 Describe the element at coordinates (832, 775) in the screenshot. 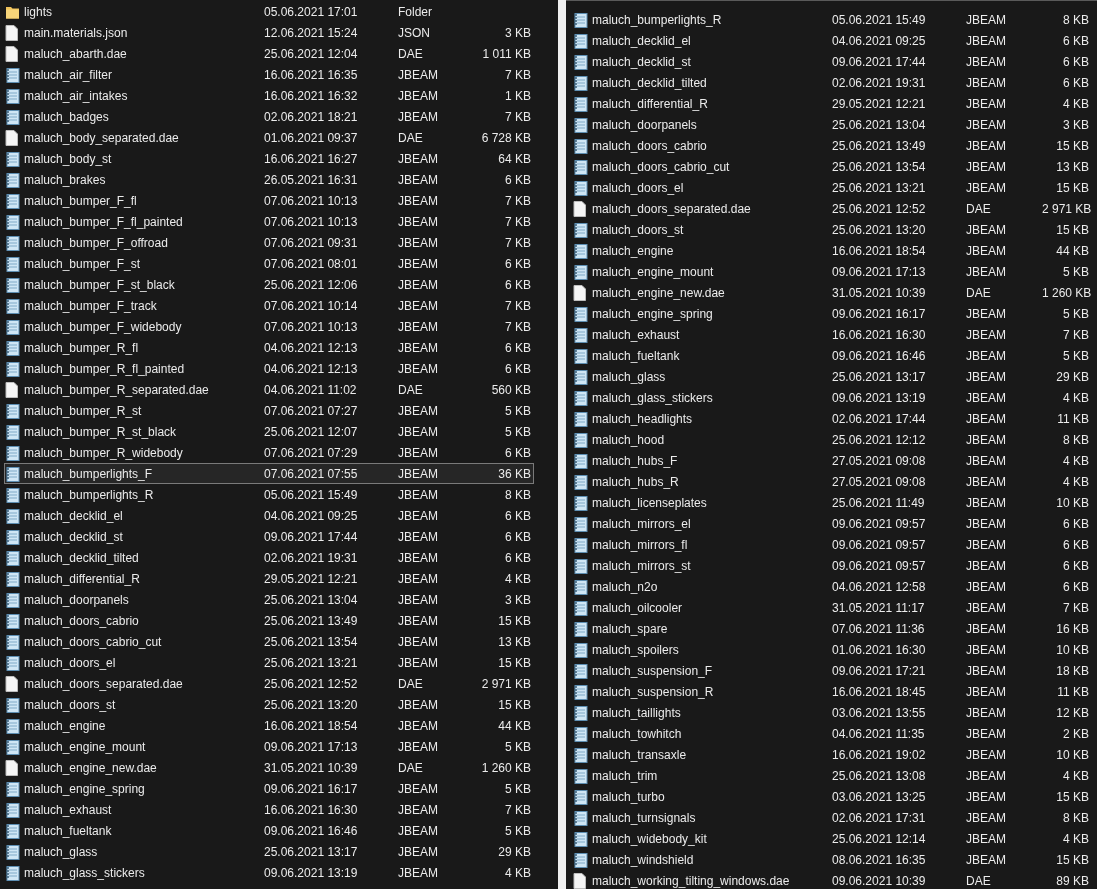

I see `file-row: maluch_trim 25.06.2021 13:08 JBEAM 4 KB` at that location.